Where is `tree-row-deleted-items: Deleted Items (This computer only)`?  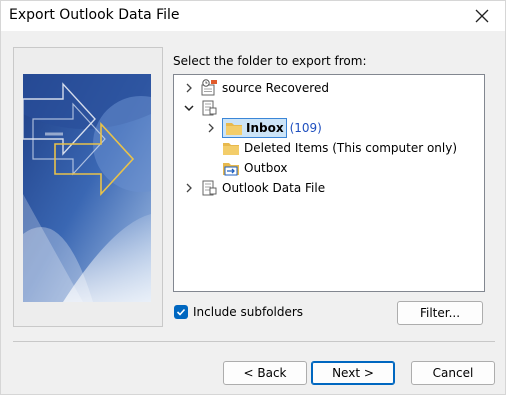 tree-row-deleted-items: Deleted Items (This computer only) is located at coordinates (339, 148).